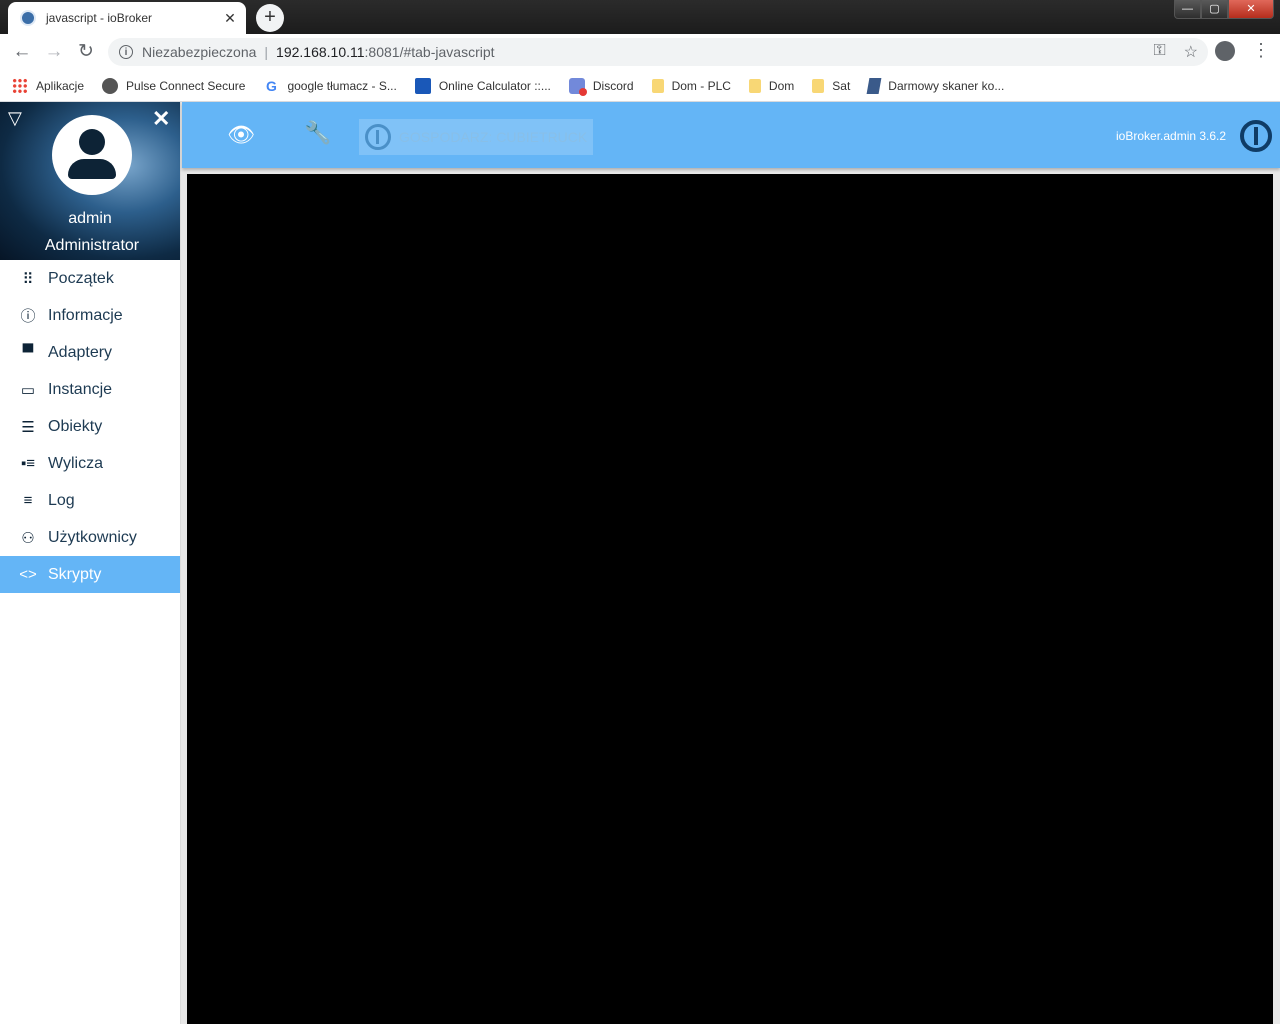 The image size is (1280, 1024). I want to click on menu-item-label: Wylicza, so click(75, 463).